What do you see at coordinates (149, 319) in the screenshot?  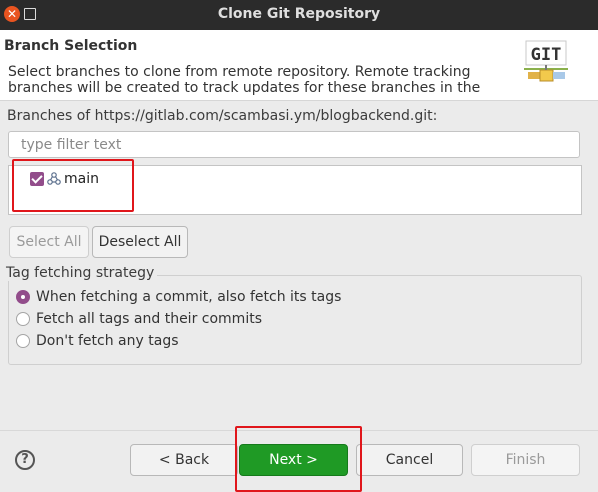 I see `tag-option-label: Fetch all tags and their commits` at bounding box center [149, 319].